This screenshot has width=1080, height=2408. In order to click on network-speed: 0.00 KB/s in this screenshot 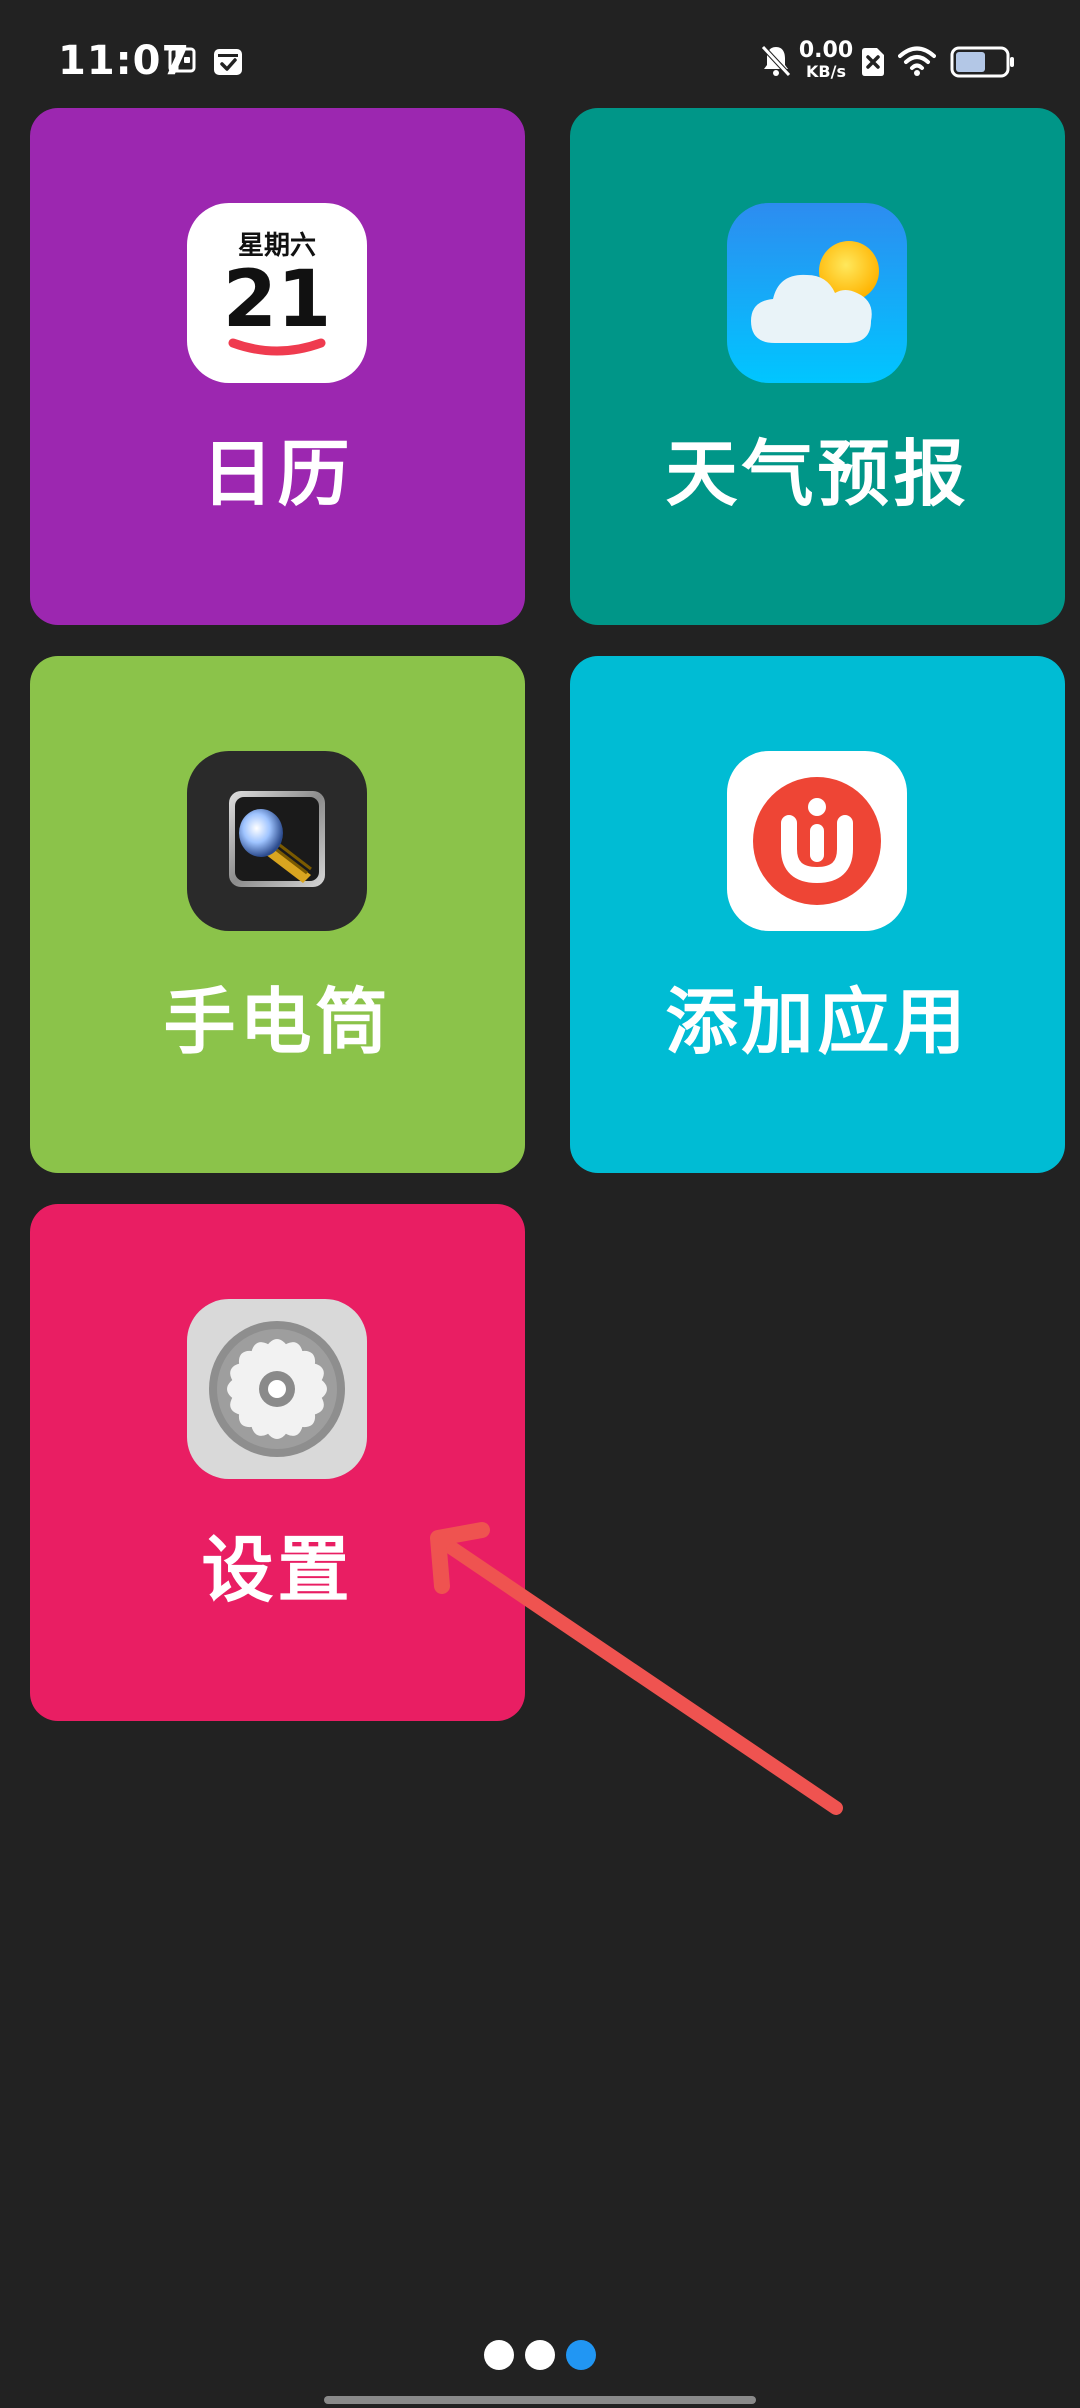, I will do `click(826, 60)`.